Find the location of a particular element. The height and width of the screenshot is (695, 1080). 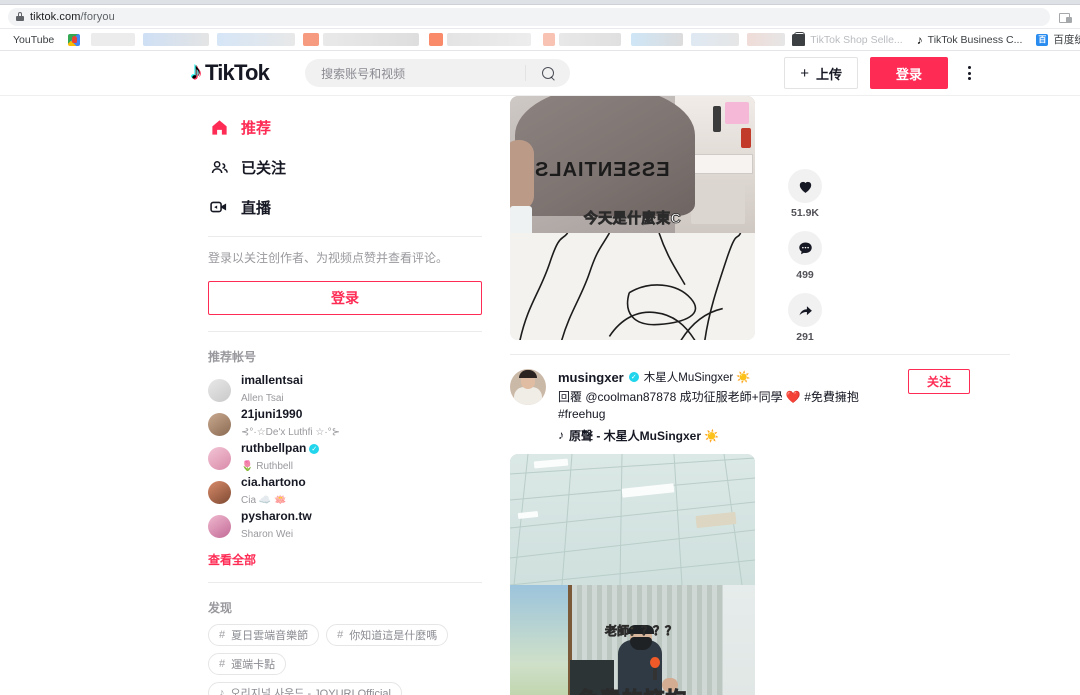

baidu-icon: 百 is located at coordinates (1042, 39).